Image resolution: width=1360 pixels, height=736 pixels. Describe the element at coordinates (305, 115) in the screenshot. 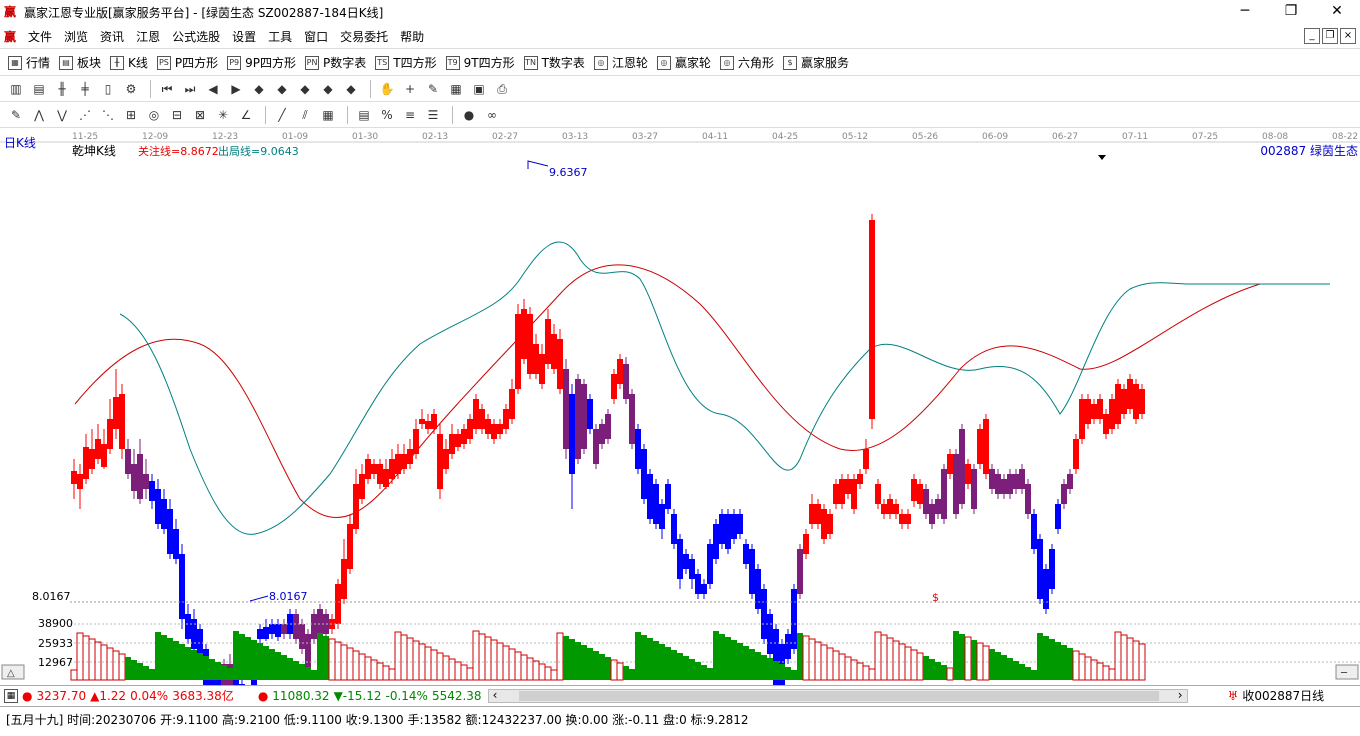

I see `channel-icon: ⫽` at that location.